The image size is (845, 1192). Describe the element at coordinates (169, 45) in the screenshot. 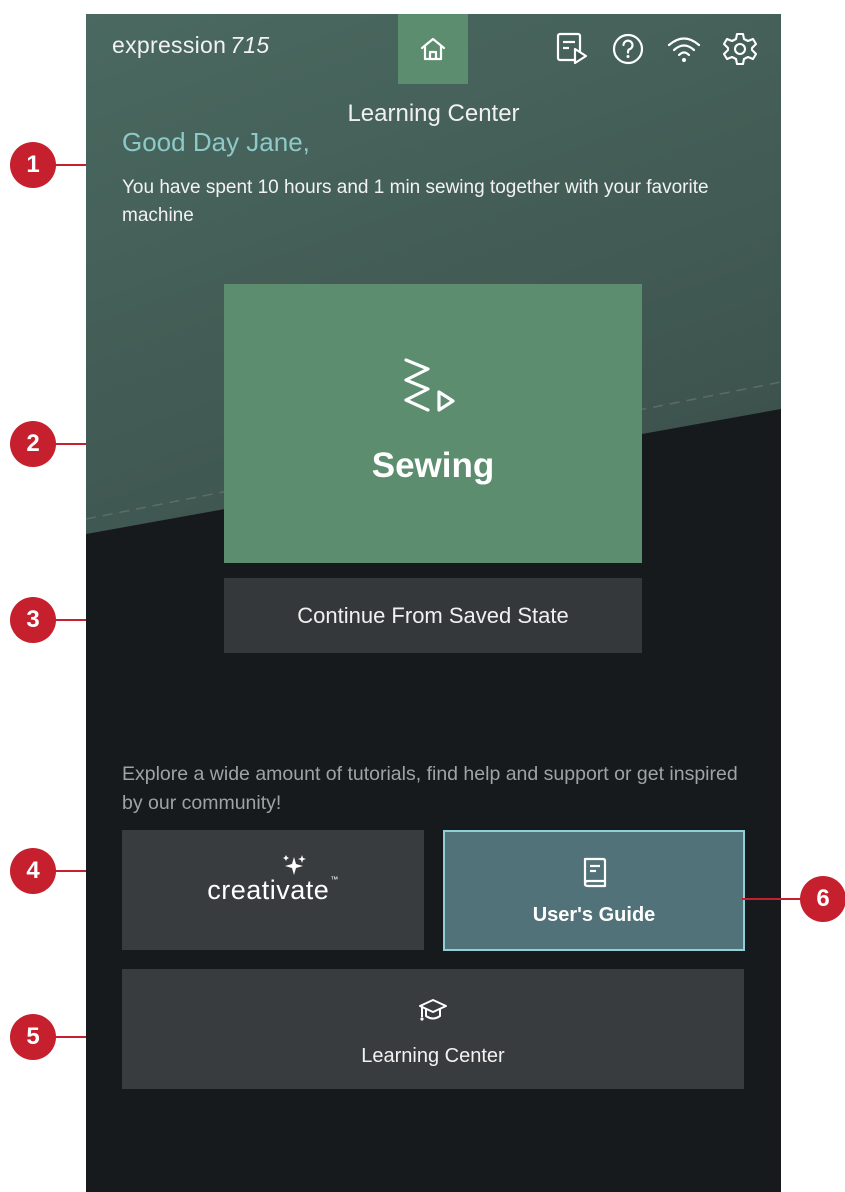

I see `brand-name: expression` at that location.